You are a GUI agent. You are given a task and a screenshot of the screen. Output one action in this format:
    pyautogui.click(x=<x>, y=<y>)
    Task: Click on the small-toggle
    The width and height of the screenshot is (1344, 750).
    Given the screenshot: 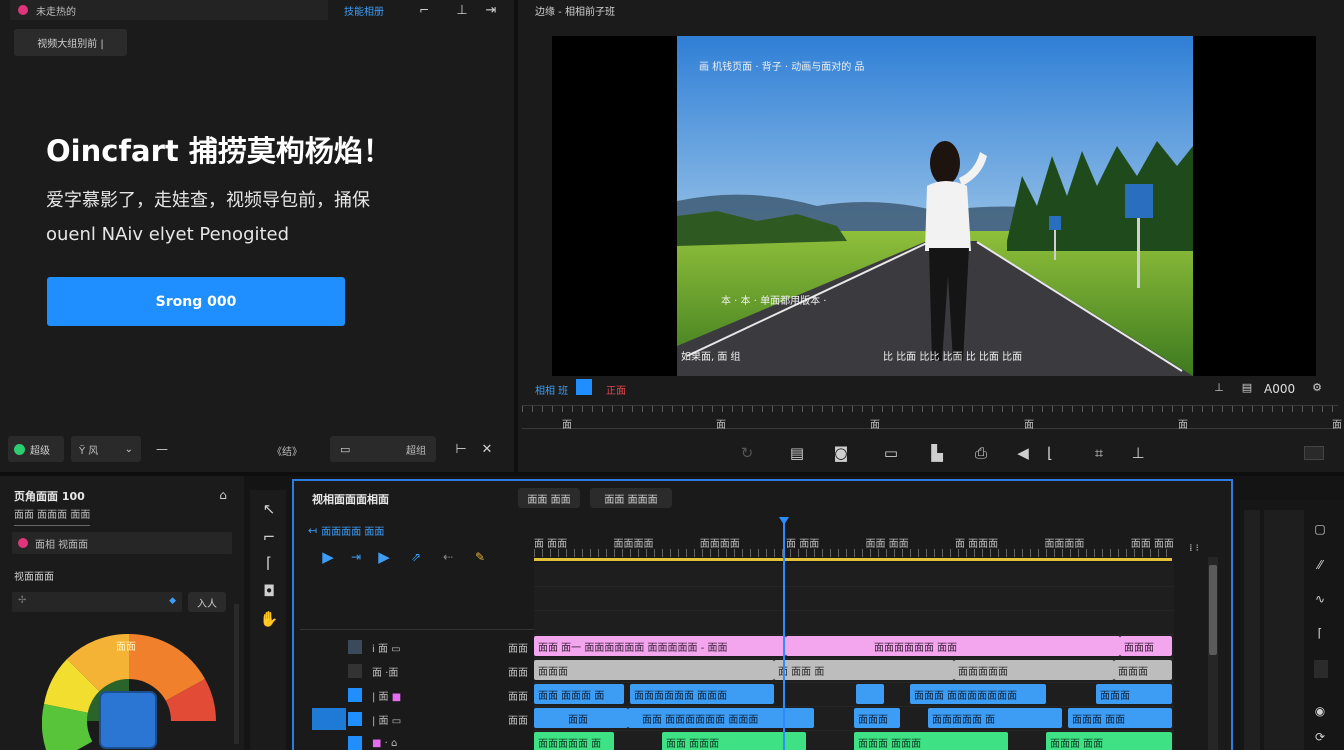 What is the action you would take?
    pyautogui.click(x=1314, y=453)
    